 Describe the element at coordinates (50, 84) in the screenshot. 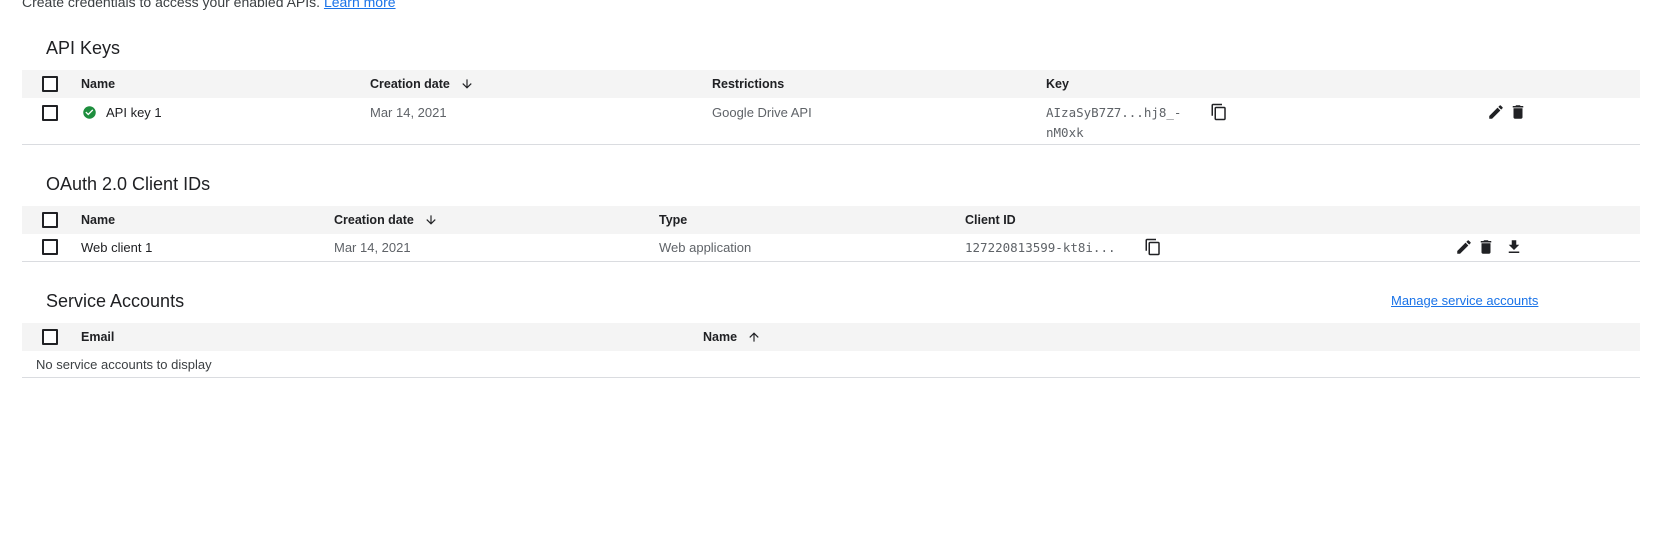

I see `api-keys-select-all-checkbox` at that location.